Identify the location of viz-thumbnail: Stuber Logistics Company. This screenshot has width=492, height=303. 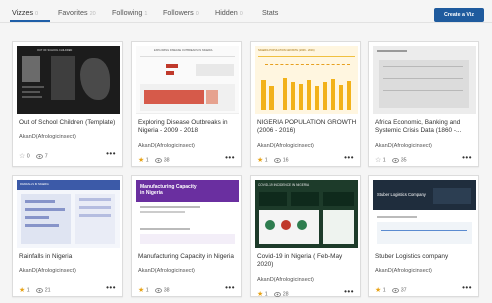
(424, 214).